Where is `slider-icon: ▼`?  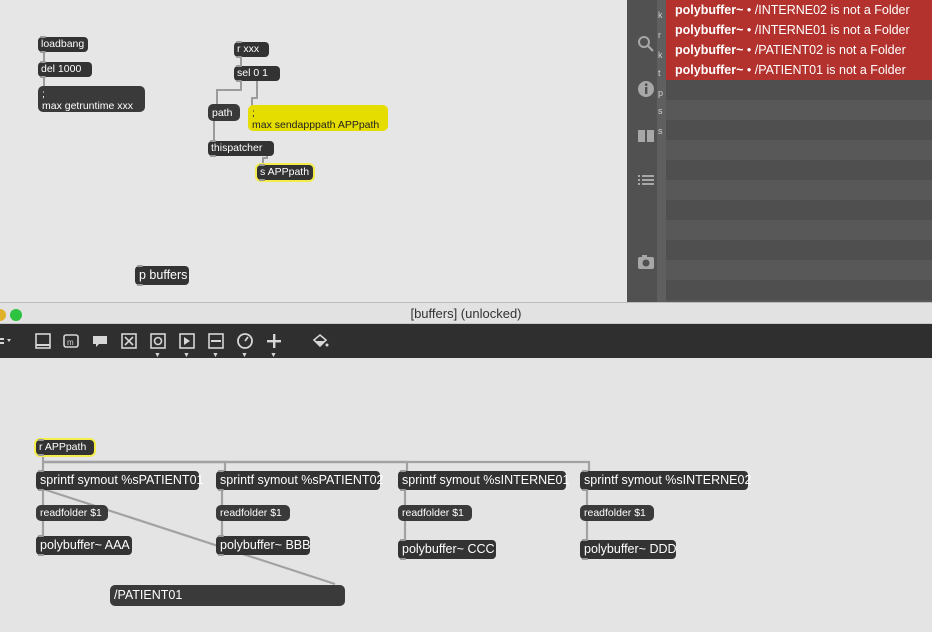
slider-icon: ▼ is located at coordinates (216, 345).